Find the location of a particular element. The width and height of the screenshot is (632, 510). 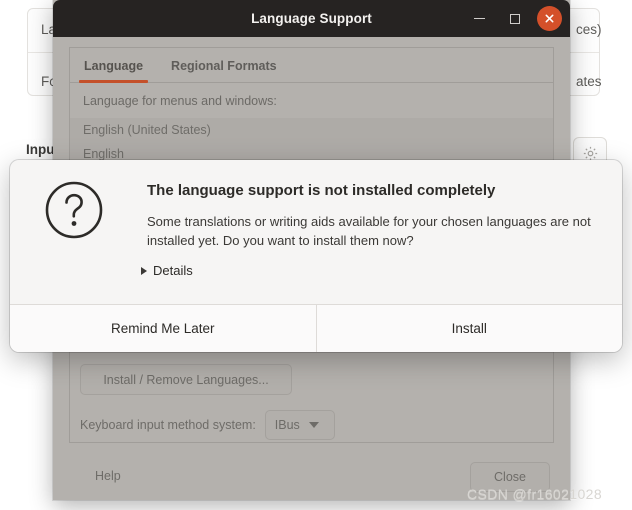

chevron-right-icon is located at coordinates (144, 270).